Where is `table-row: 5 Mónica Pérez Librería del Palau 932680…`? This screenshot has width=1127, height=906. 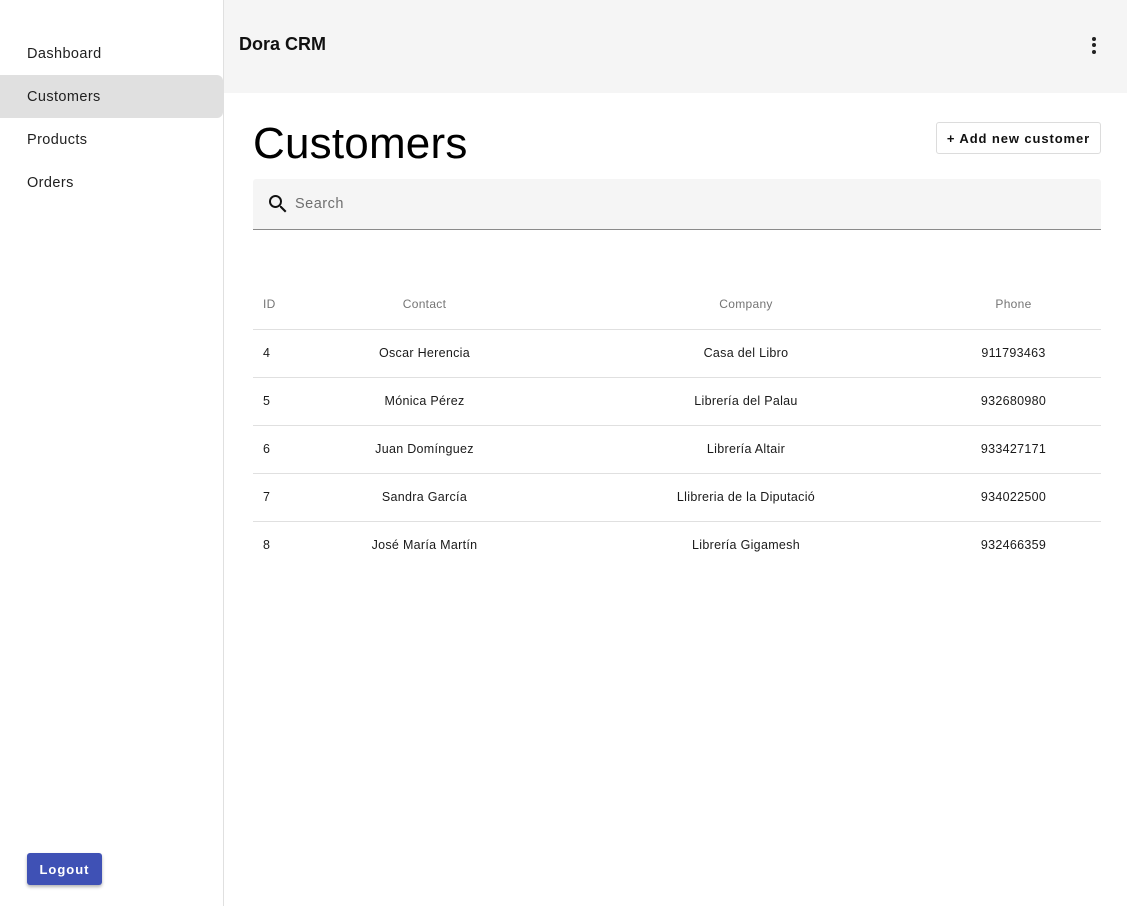 table-row: 5 Mónica Pérez Librería del Palau 932680… is located at coordinates (677, 401).